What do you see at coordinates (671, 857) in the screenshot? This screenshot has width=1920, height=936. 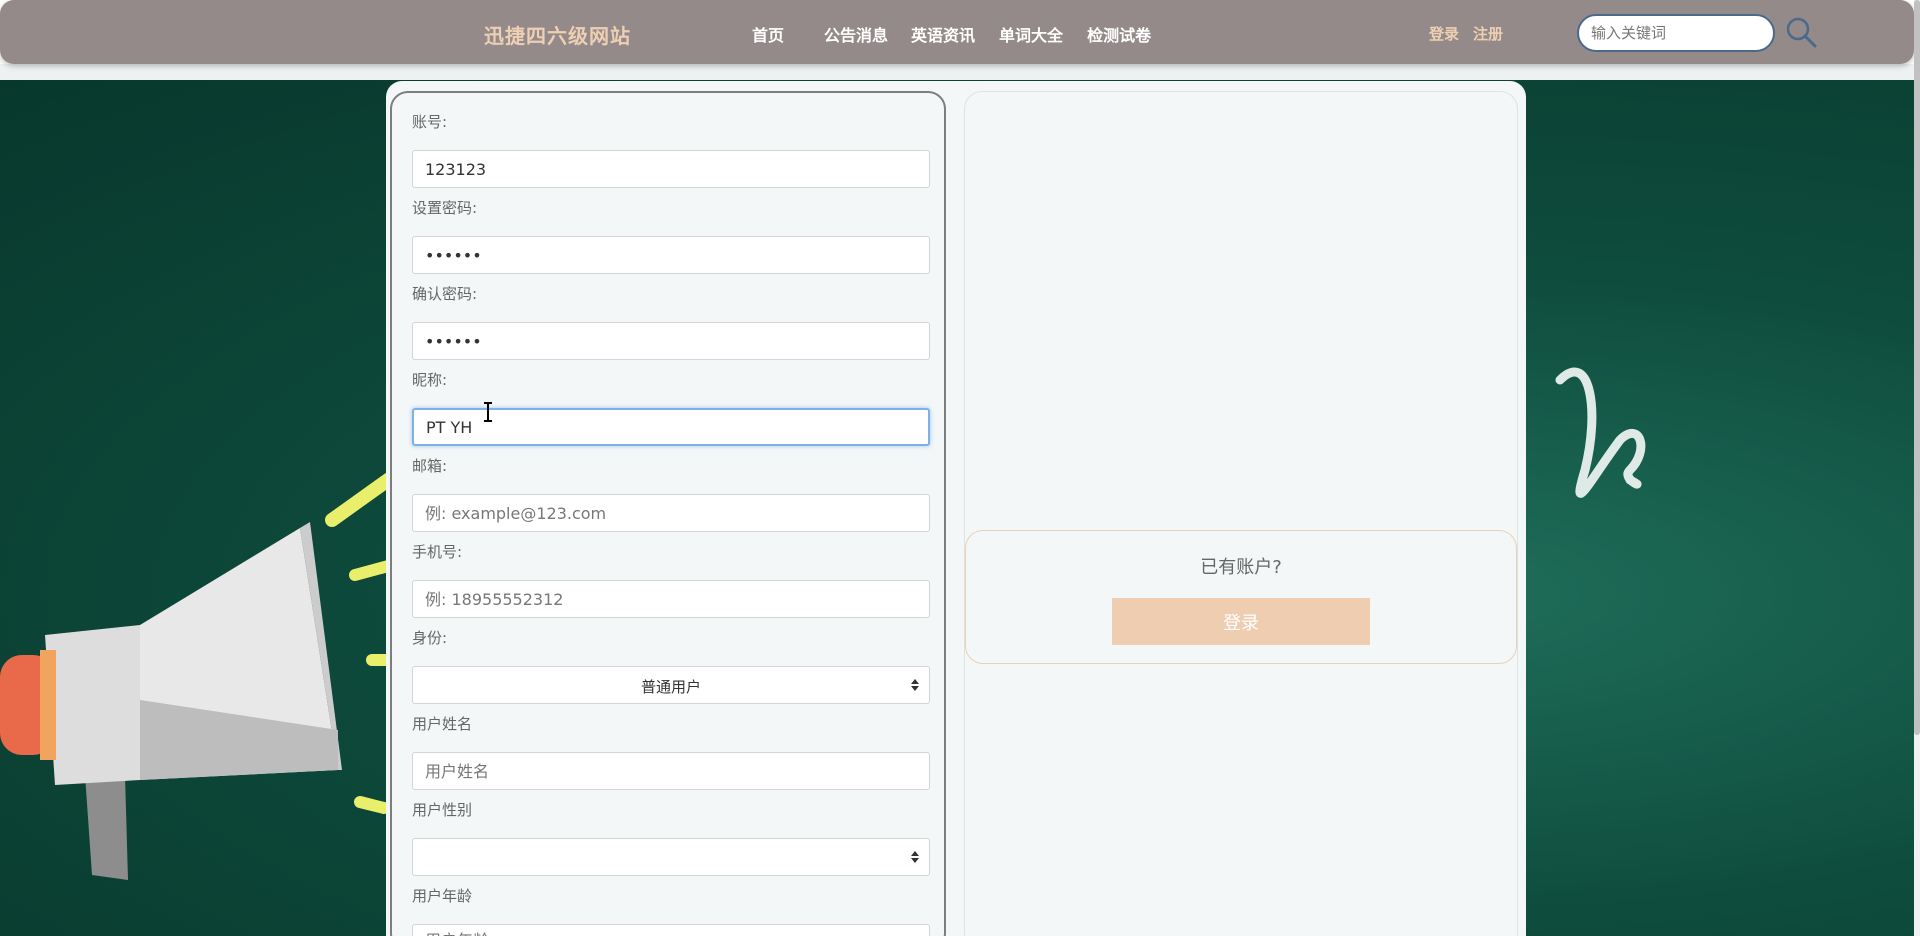 I see `gender-select` at bounding box center [671, 857].